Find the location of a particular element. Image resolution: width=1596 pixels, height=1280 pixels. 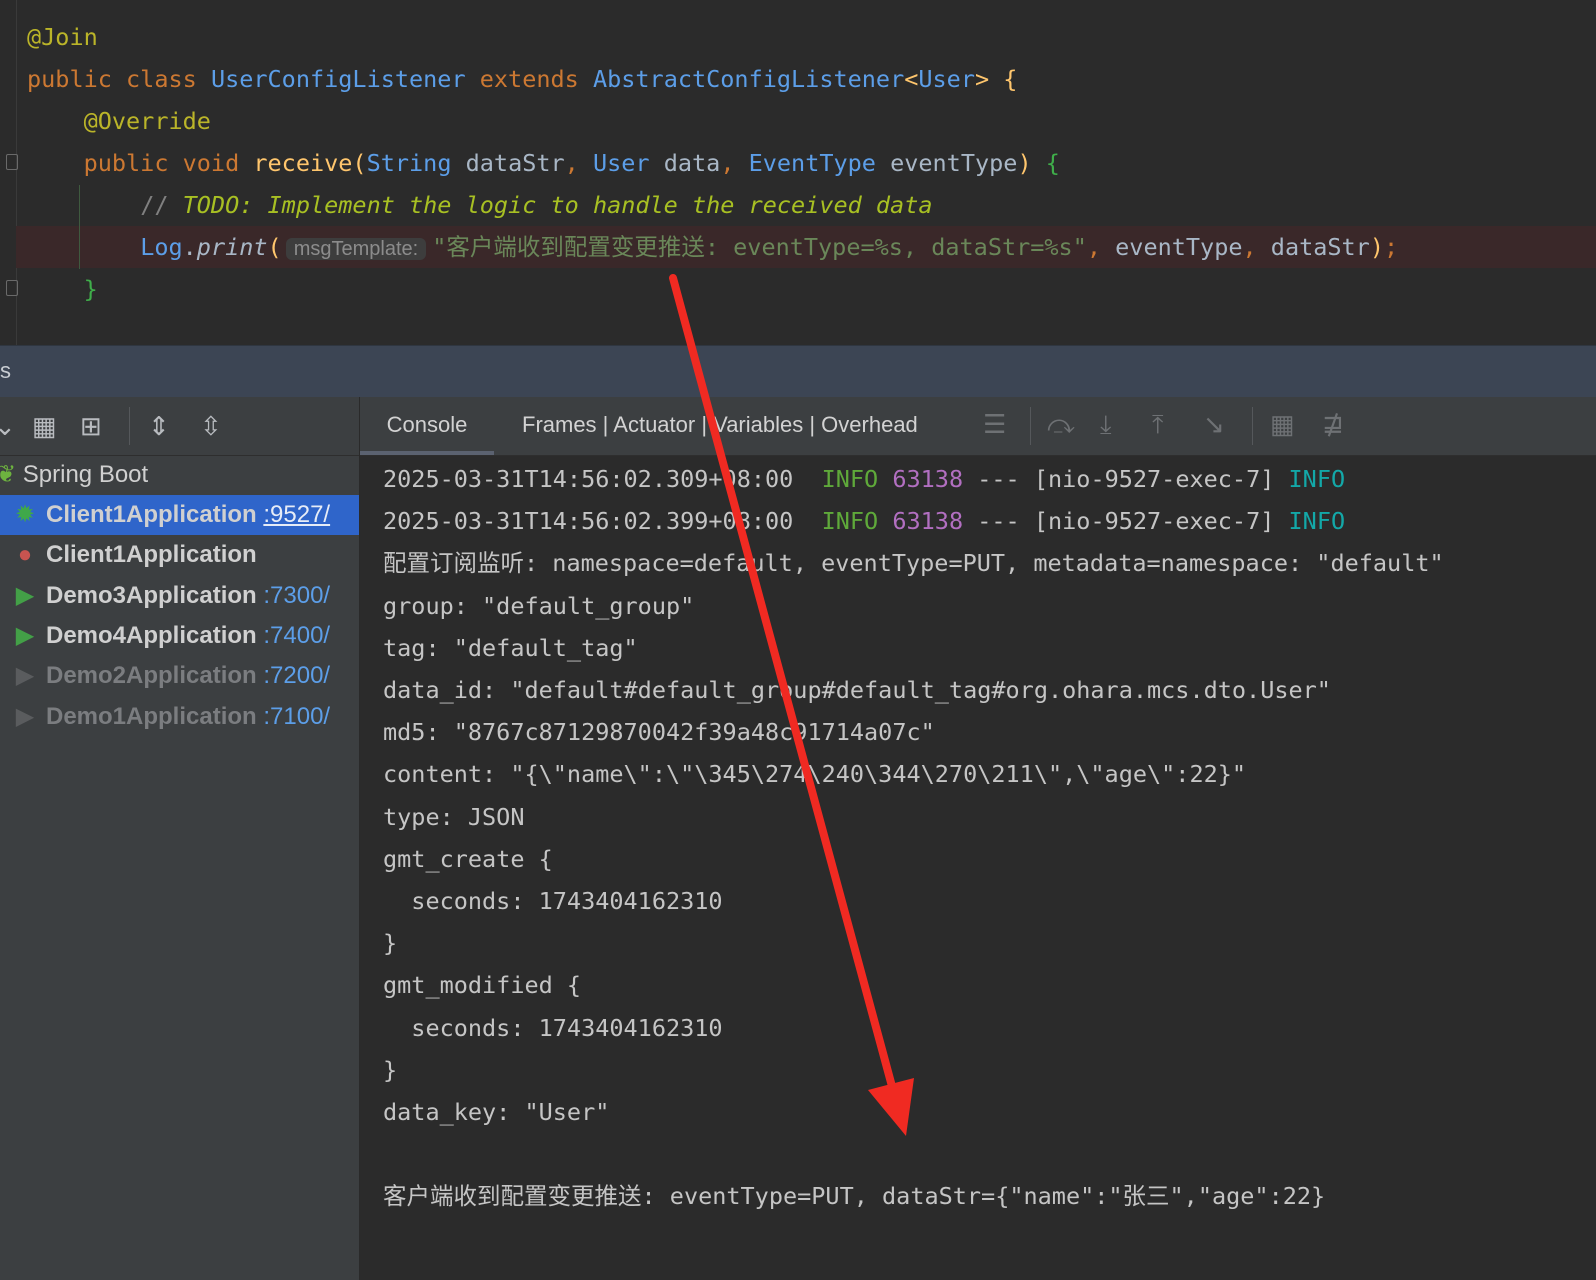

code-token: extends is located at coordinates (536, 79).